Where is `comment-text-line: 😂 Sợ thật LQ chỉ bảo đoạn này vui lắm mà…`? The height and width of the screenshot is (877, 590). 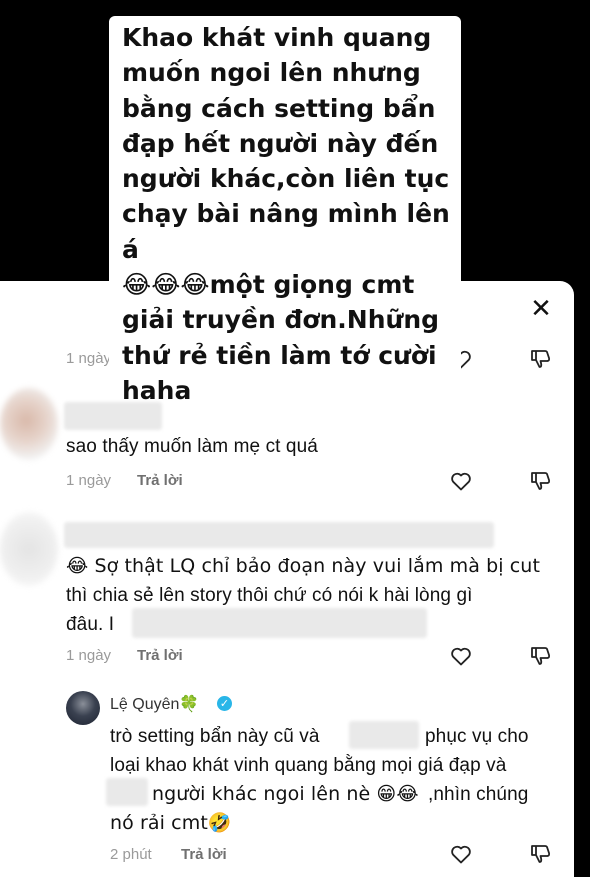 comment-text-line: 😂 Sợ thật LQ chỉ bảo đoạn này vui lắm mà… is located at coordinates (303, 566).